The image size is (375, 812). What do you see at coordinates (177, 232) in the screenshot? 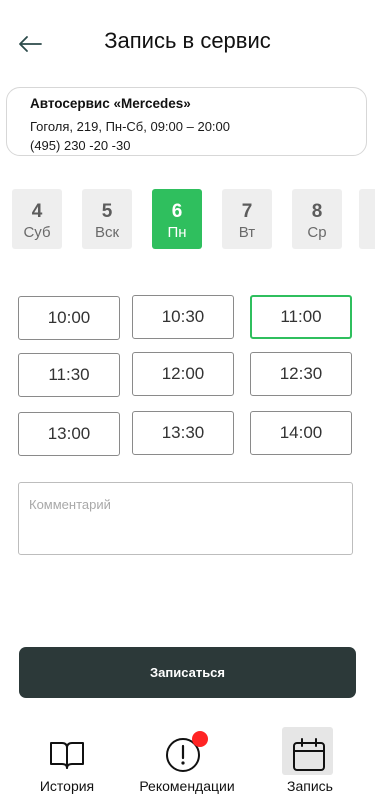
I see `day-of-week: Пн` at bounding box center [177, 232].